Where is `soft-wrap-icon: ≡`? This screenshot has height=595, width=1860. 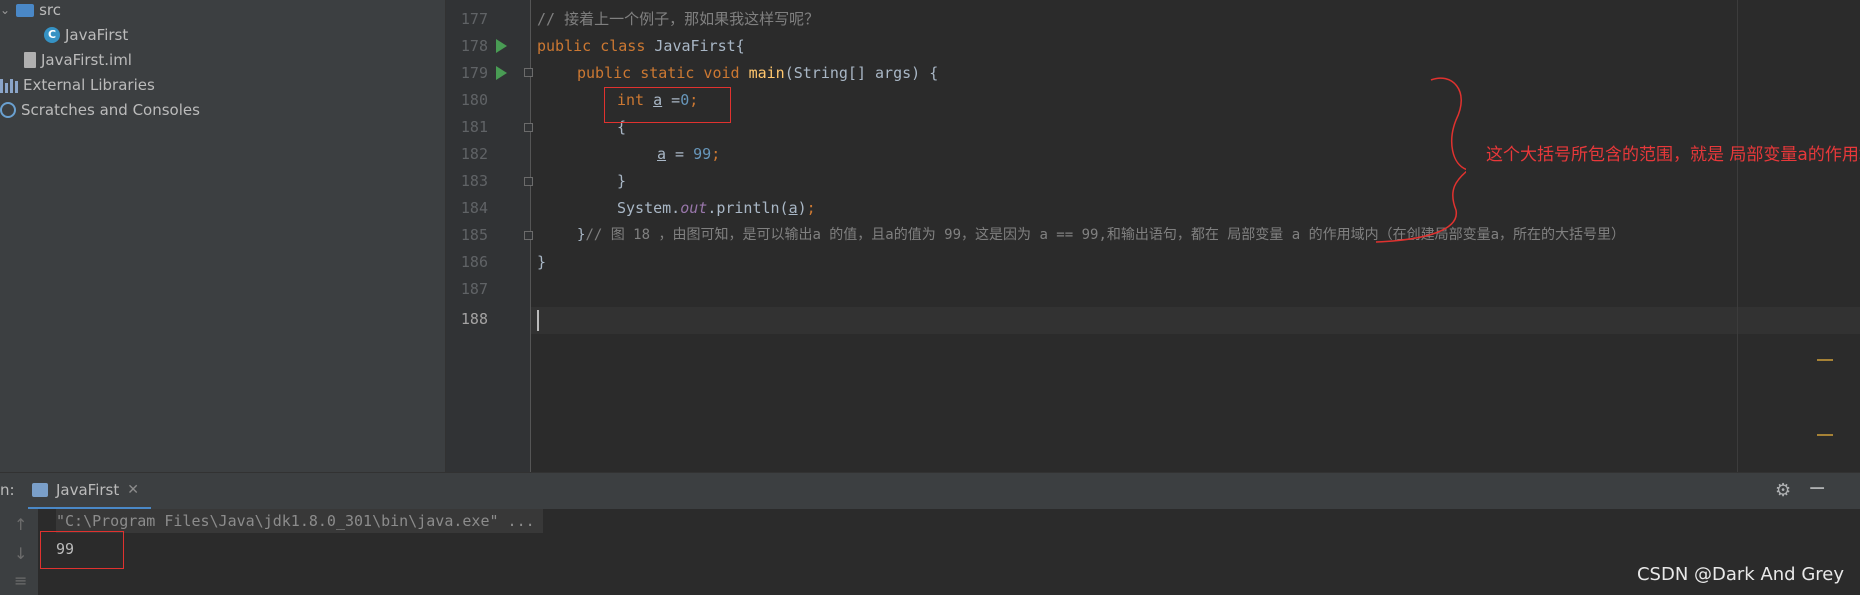 soft-wrap-icon: ≡ is located at coordinates (20, 580).